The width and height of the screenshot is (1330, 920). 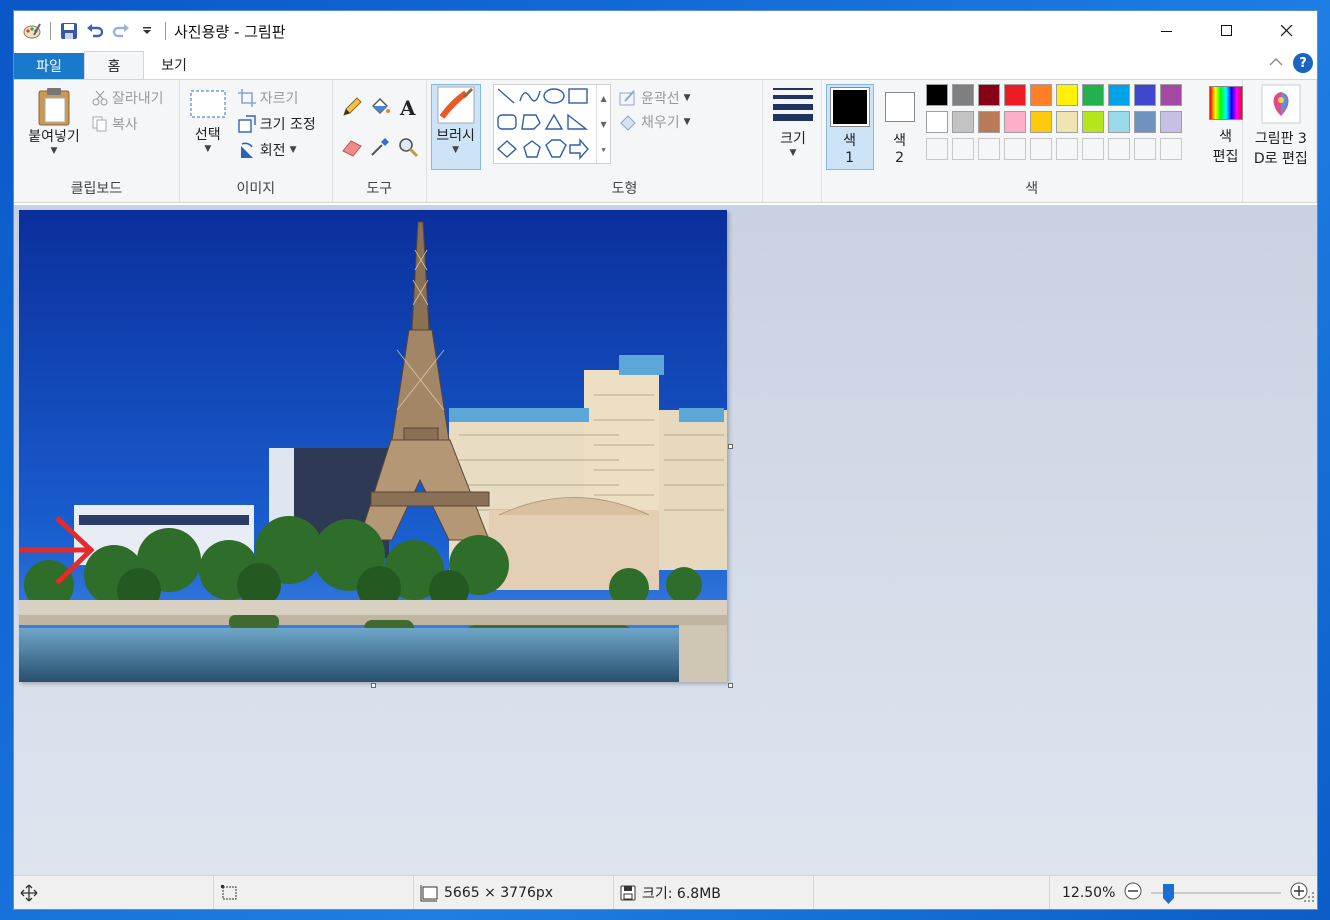 I want to click on tools-group: A 도구, so click(x=380, y=141).